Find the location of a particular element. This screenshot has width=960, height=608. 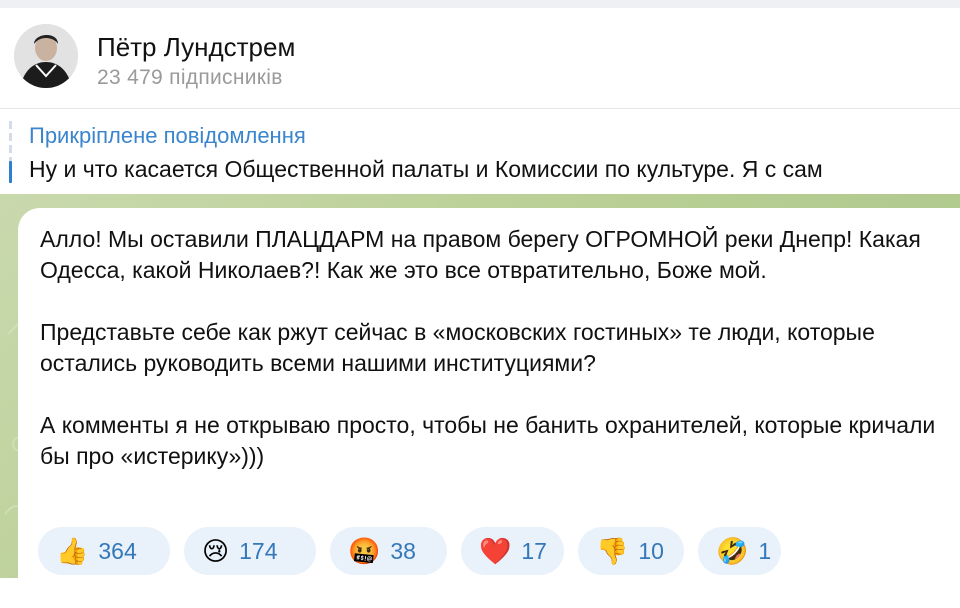

red-heart-icon: ❤️ is located at coordinates (495, 551).